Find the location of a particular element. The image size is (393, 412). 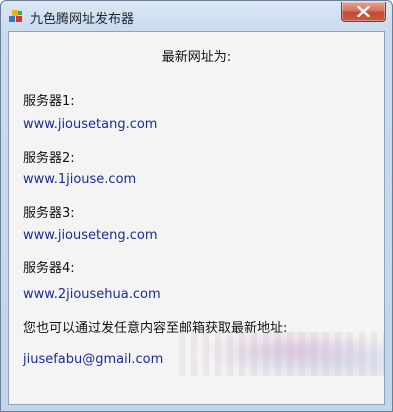

server-2-label: 服务器2: is located at coordinates (49, 158).